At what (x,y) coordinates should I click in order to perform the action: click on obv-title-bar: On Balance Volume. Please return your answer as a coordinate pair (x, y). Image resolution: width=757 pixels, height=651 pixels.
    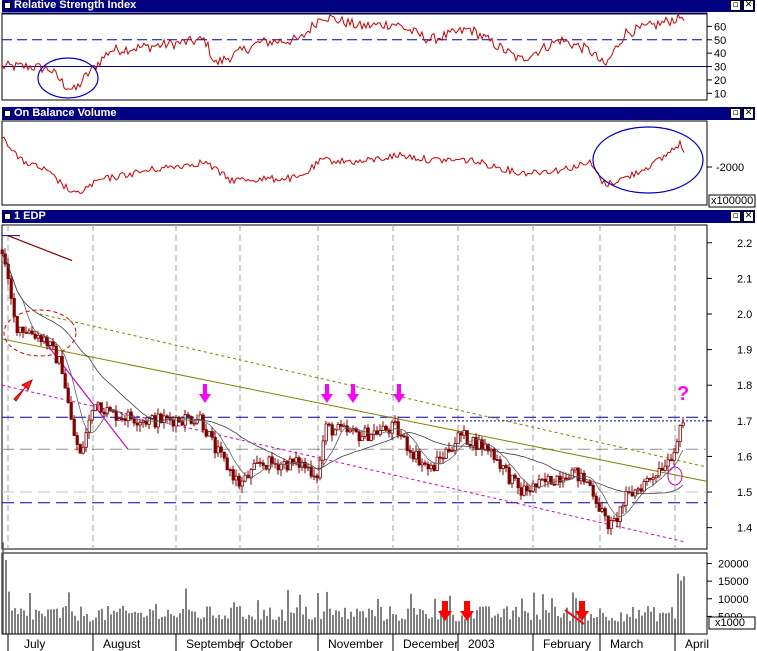
    Looking at the image, I should click on (378, 113).